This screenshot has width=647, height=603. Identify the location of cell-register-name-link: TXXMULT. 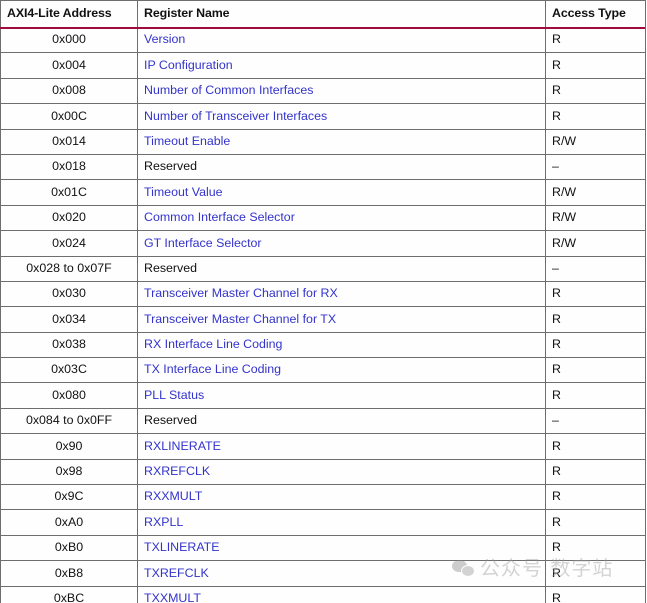
(341, 594).